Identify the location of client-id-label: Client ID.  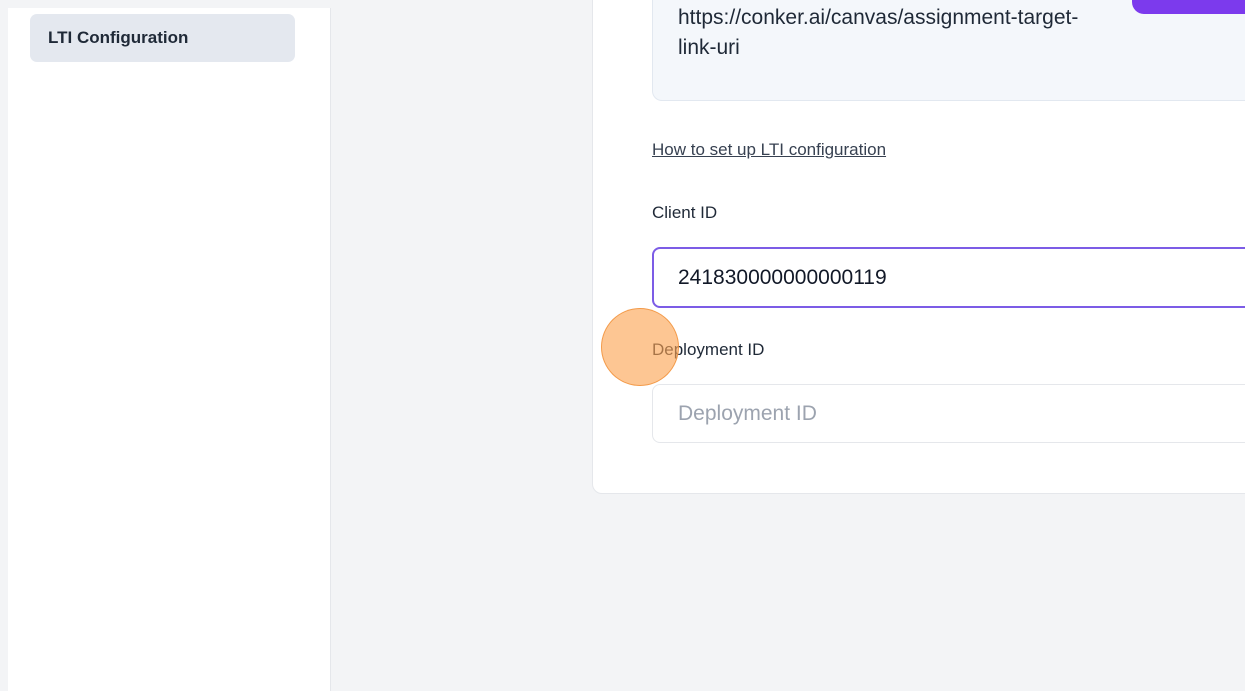
(685, 212).